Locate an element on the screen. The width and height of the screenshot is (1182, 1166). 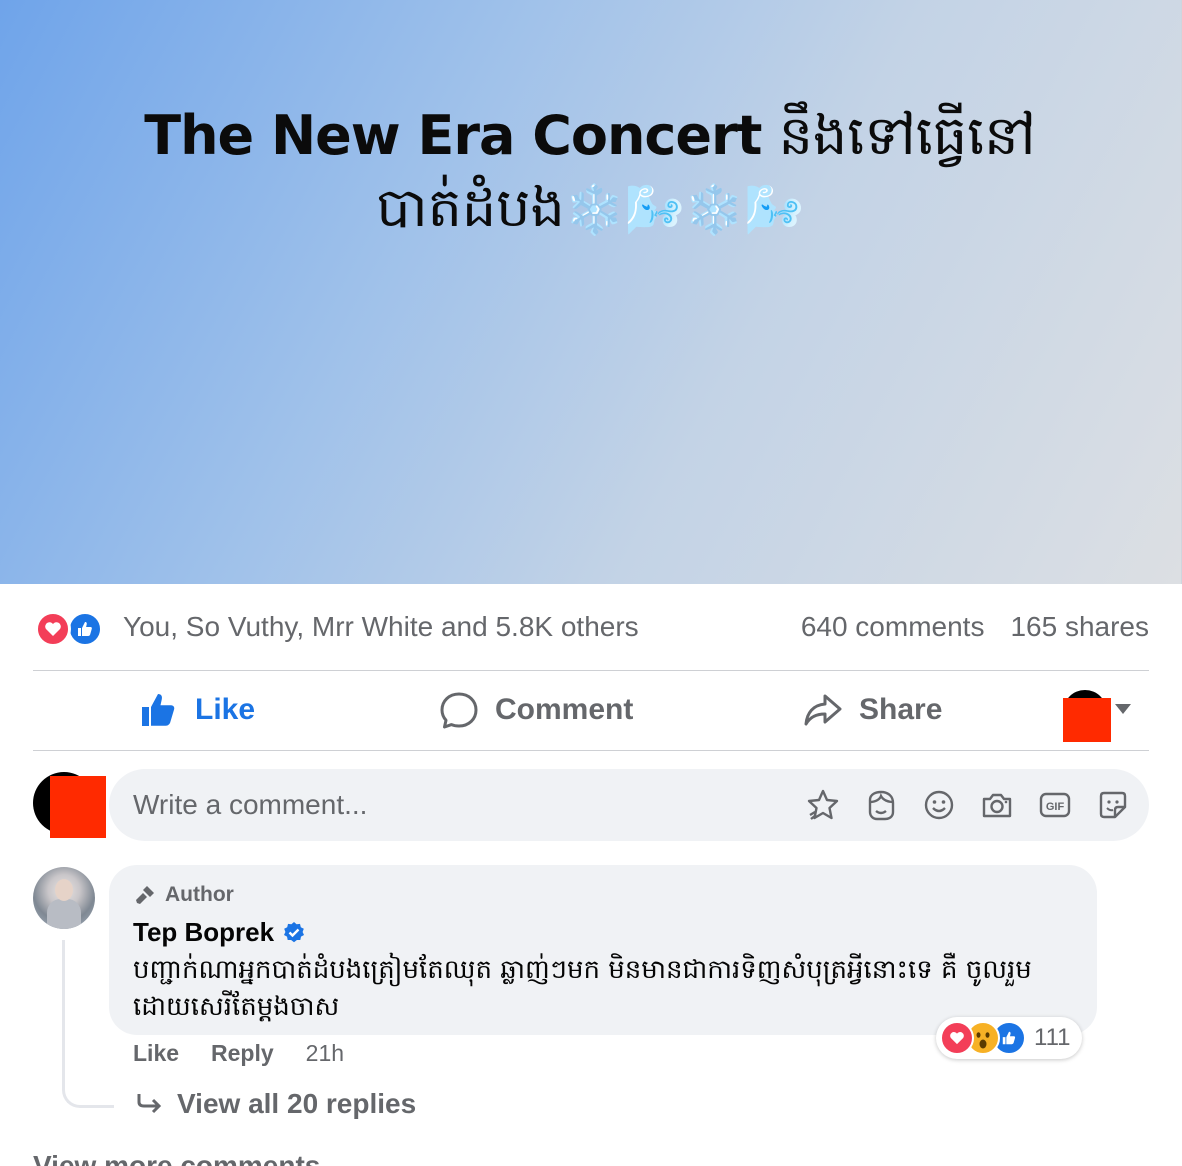
chevron-down-icon is located at coordinates (1123, 709).